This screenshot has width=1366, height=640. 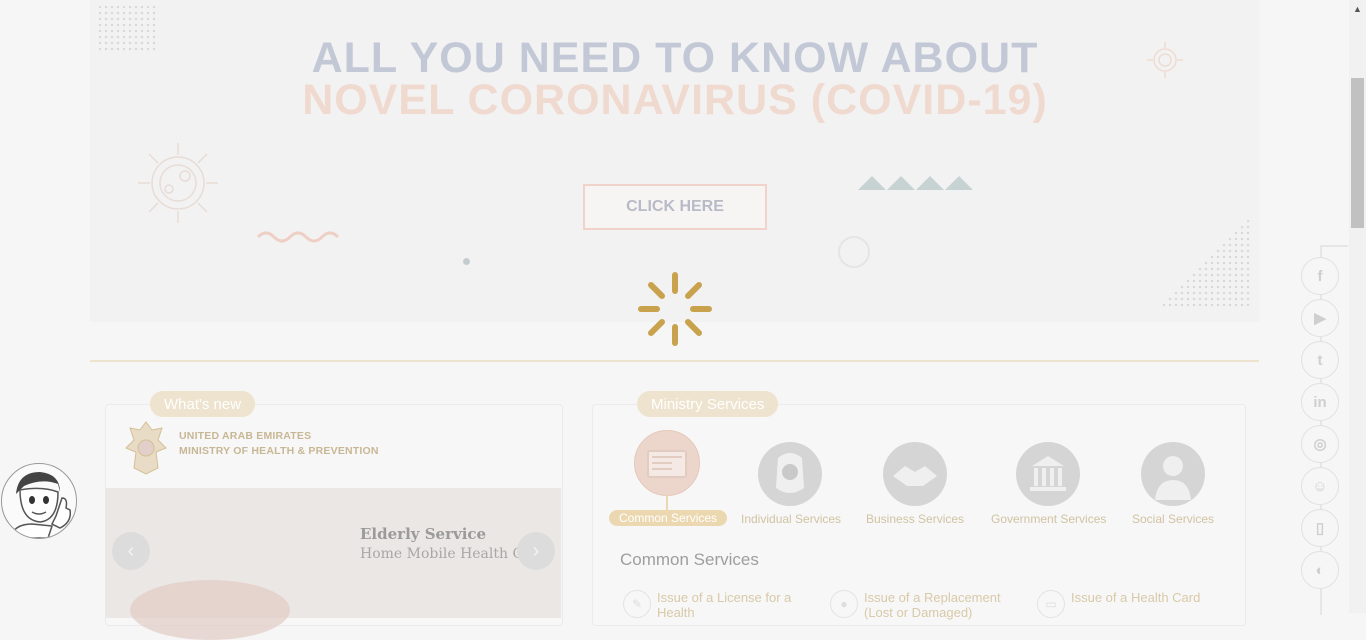 I want to click on carousel-prev-button: ‹, so click(x=131, y=551).